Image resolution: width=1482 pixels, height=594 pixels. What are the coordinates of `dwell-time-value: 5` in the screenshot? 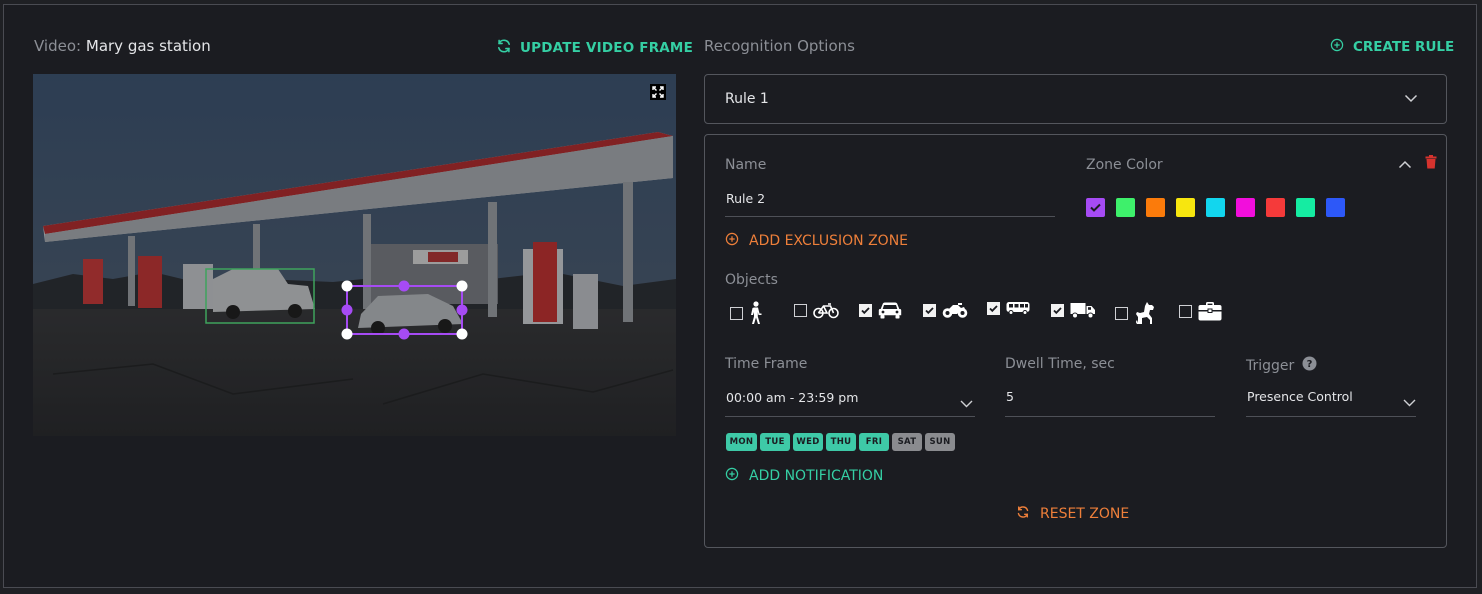 It's located at (1010, 396).